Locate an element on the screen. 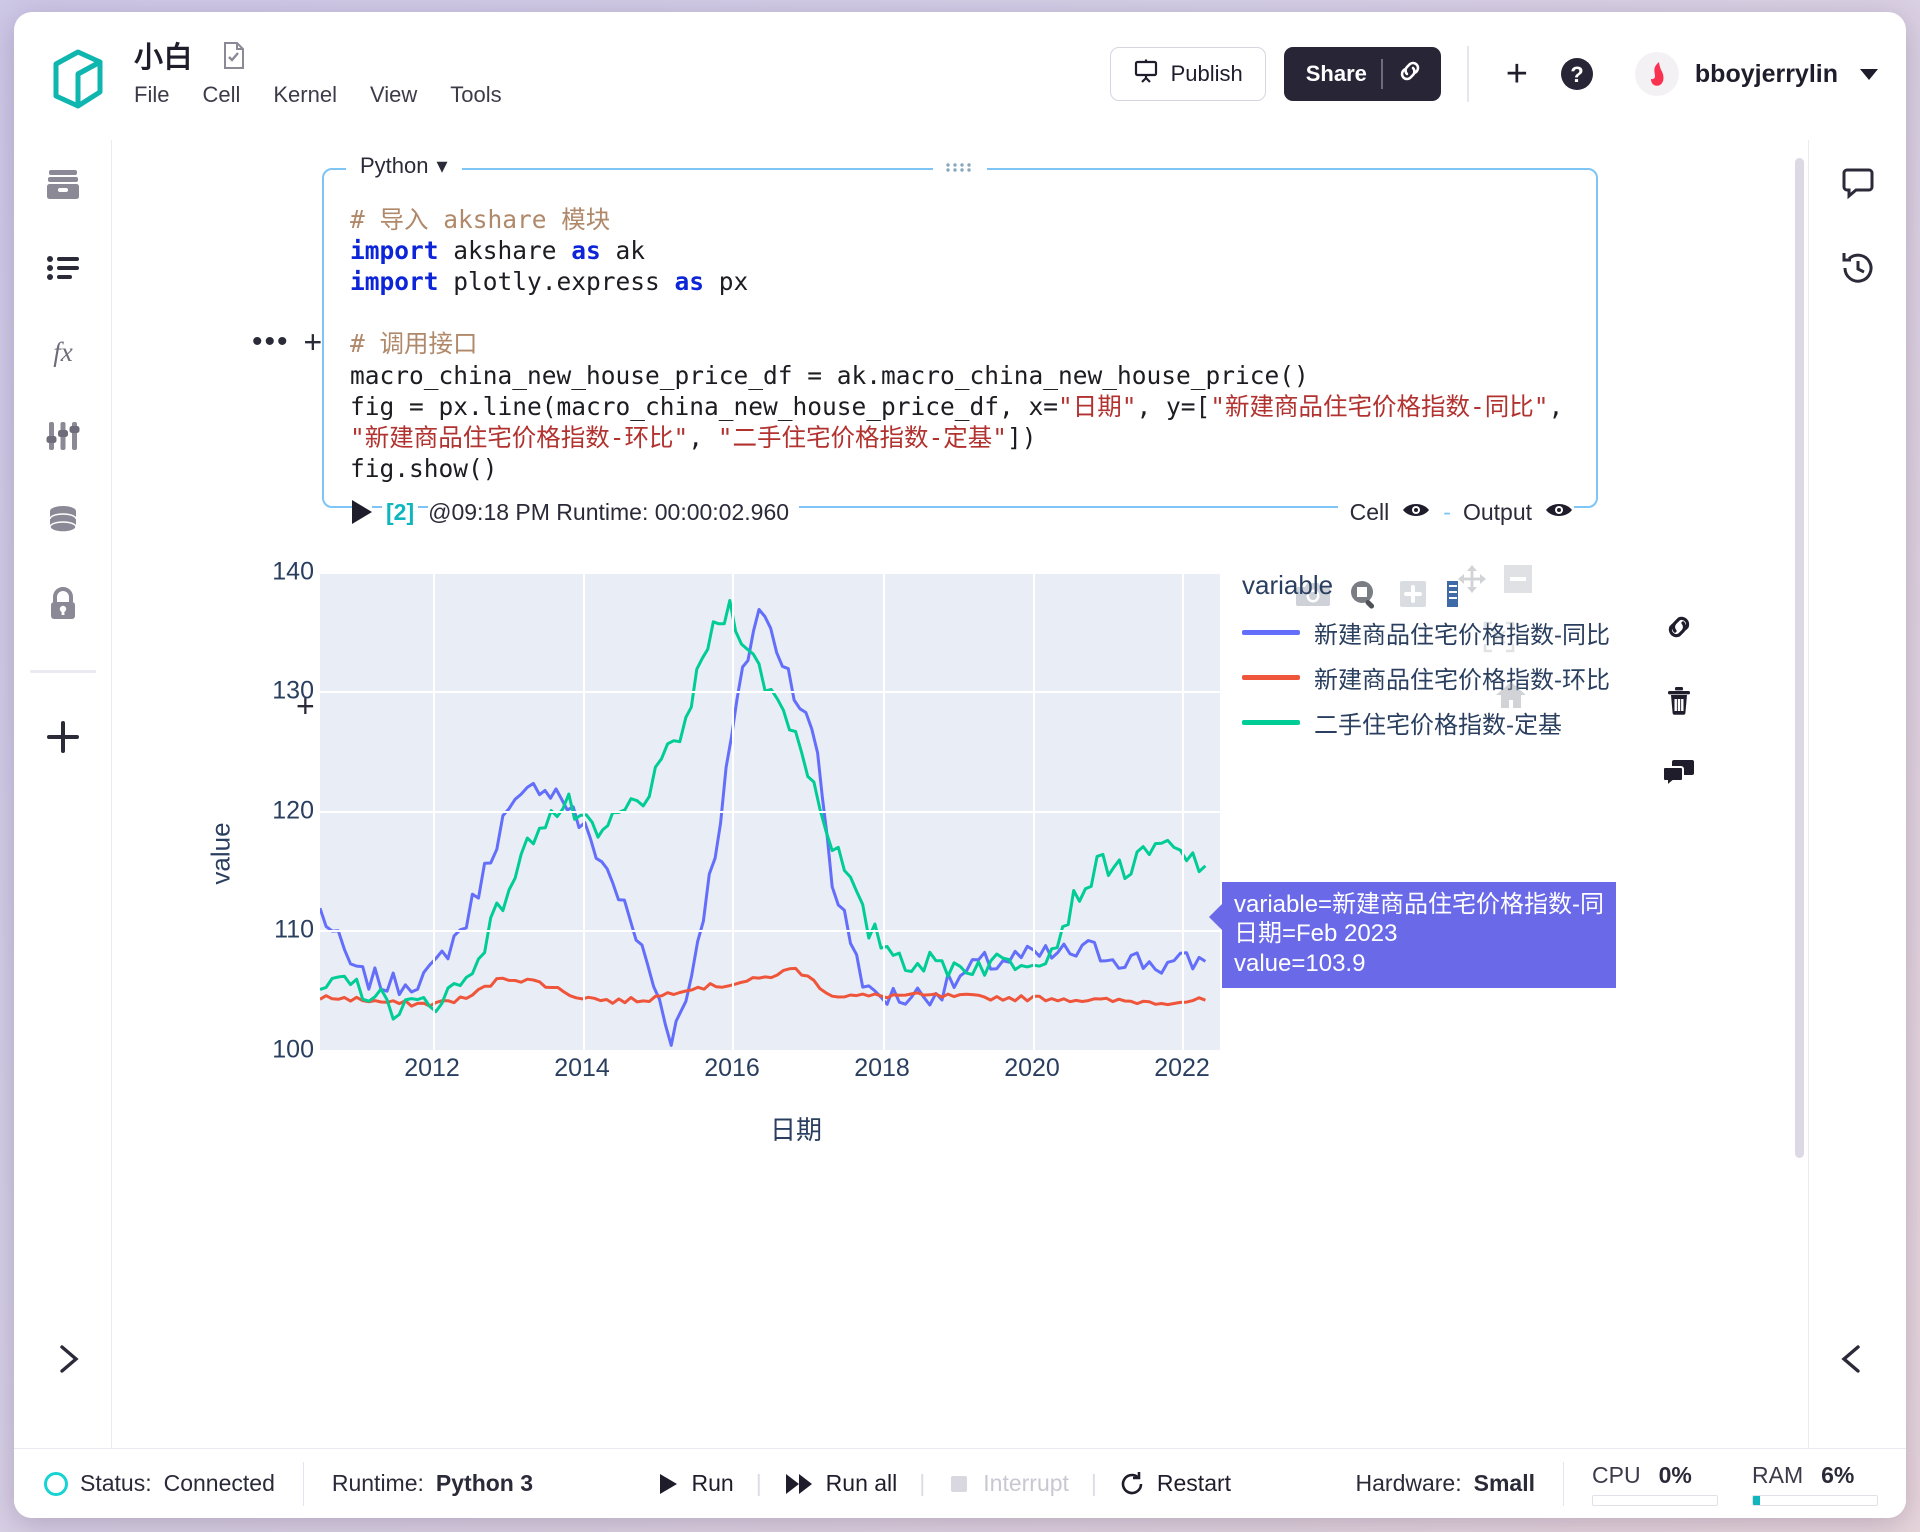 The height and width of the screenshot is (1532, 1920). output-eye-icon is located at coordinates (1559, 512).